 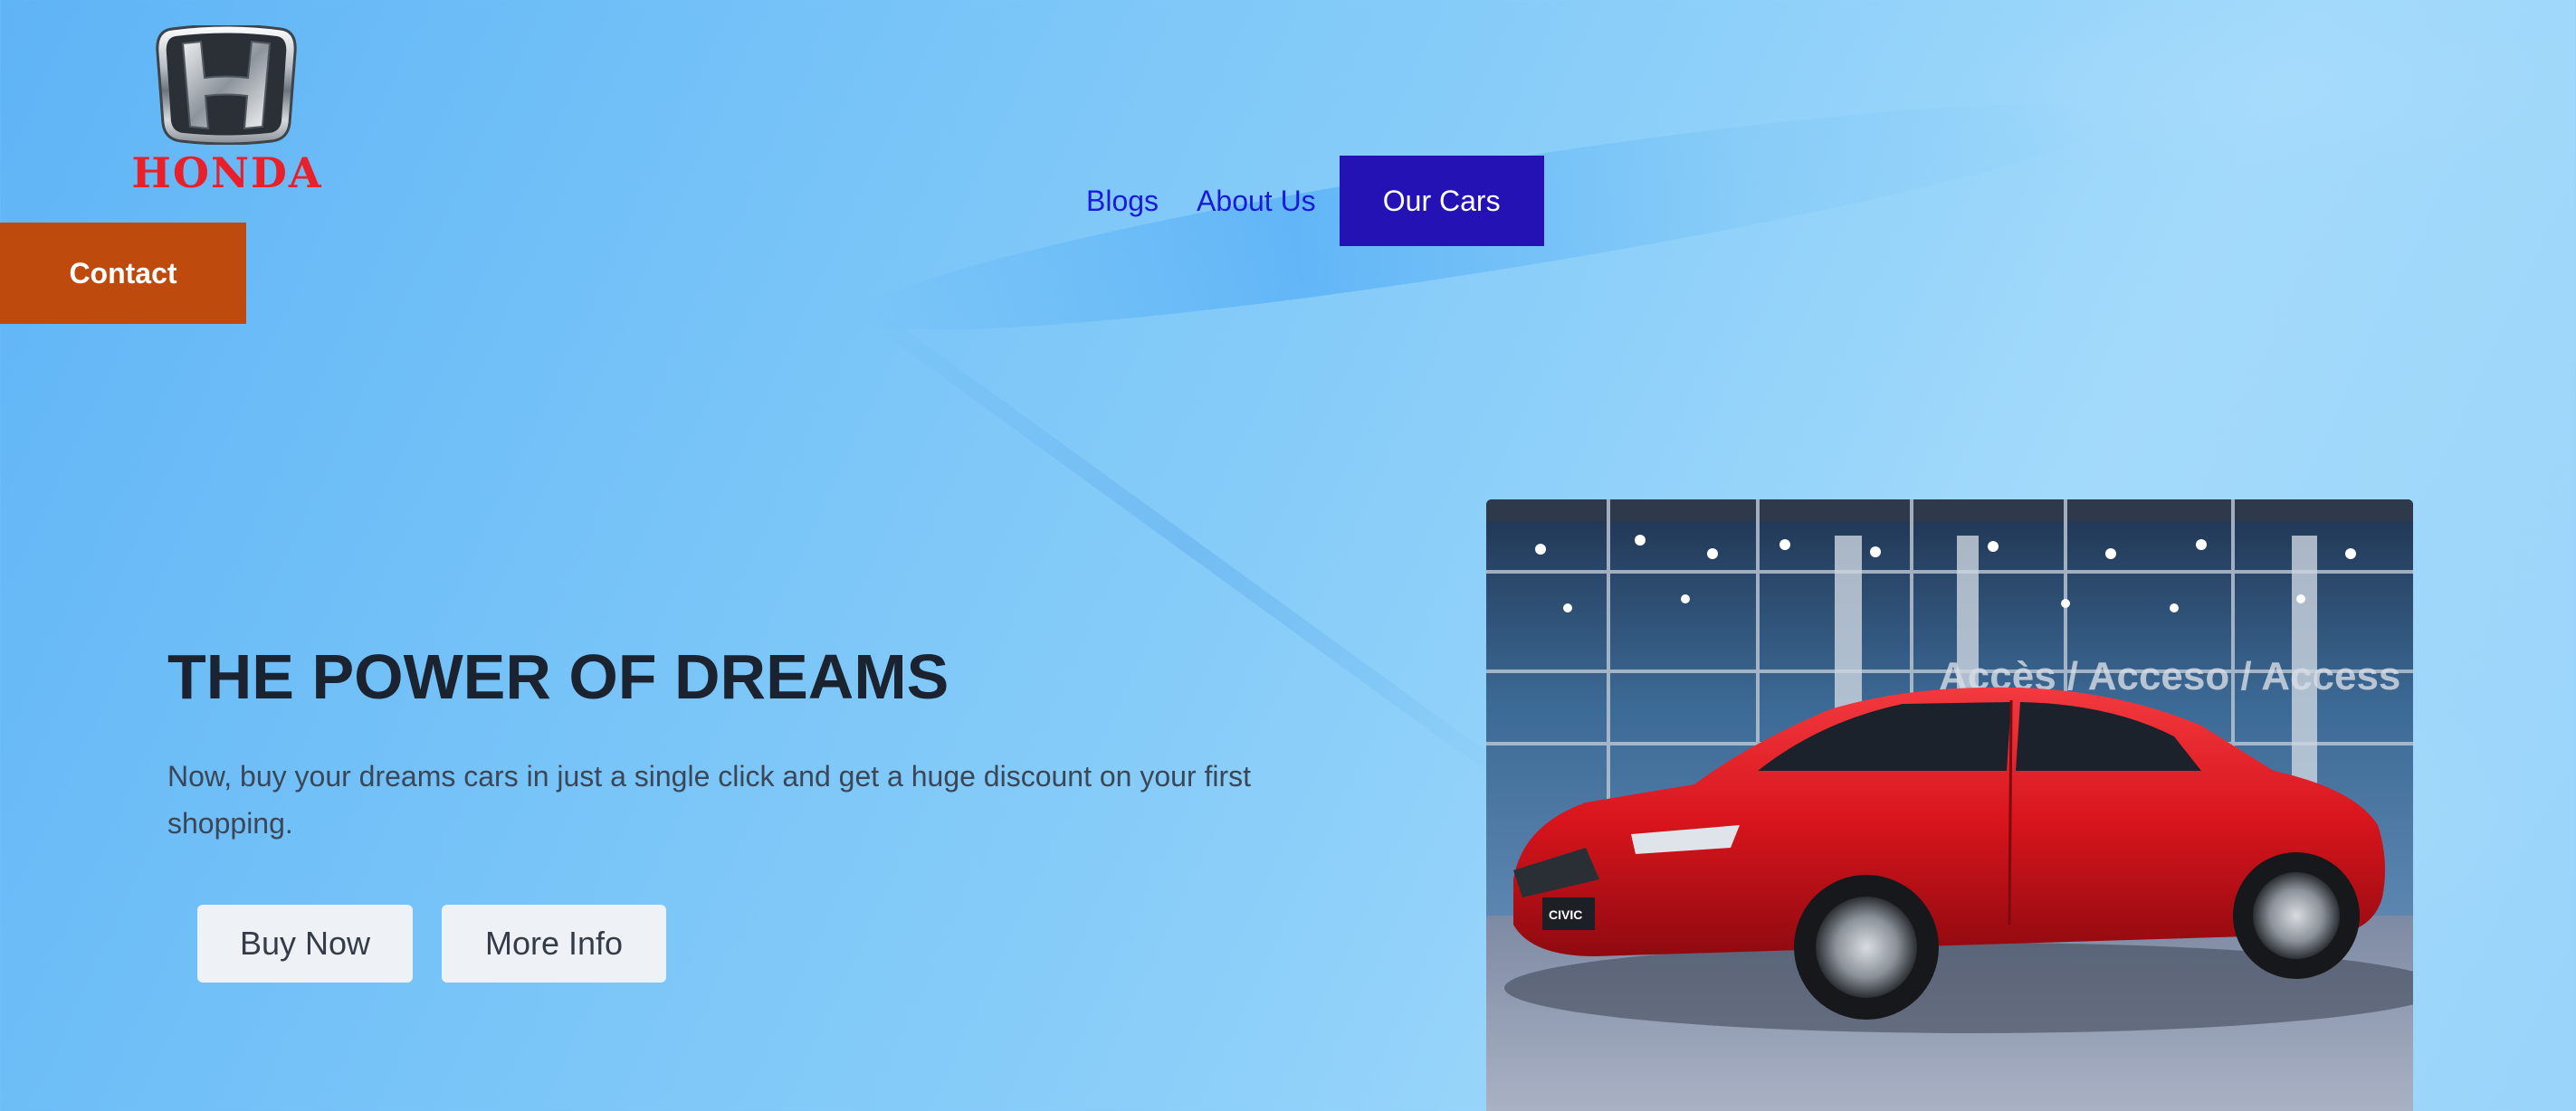 What do you see at coordinates (1256, 201) in the screenshot?
I see `nav-link-about-us: About Us` at bounding box center [1256, 201].